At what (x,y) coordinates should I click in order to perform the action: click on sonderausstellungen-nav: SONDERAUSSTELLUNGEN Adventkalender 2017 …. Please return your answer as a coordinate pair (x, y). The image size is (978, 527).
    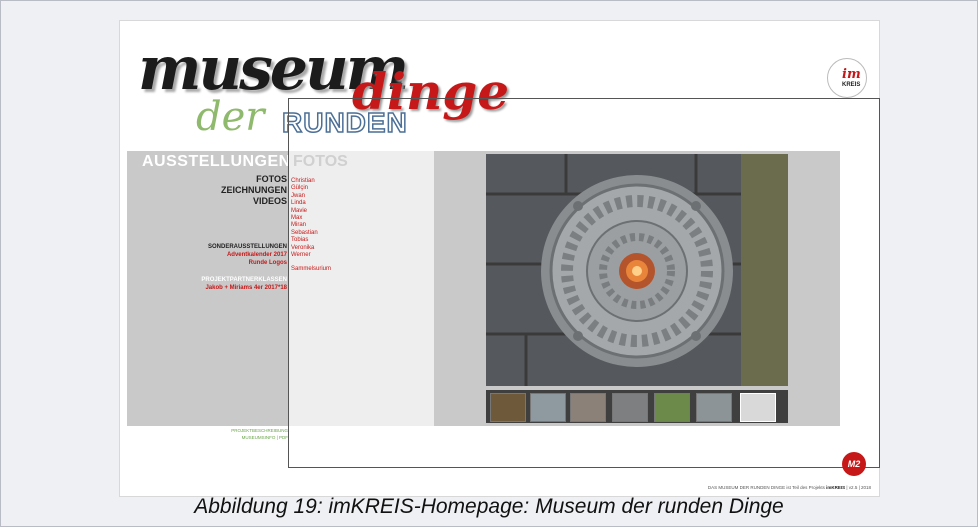
    Looking at the image, I should click on (247, 255).